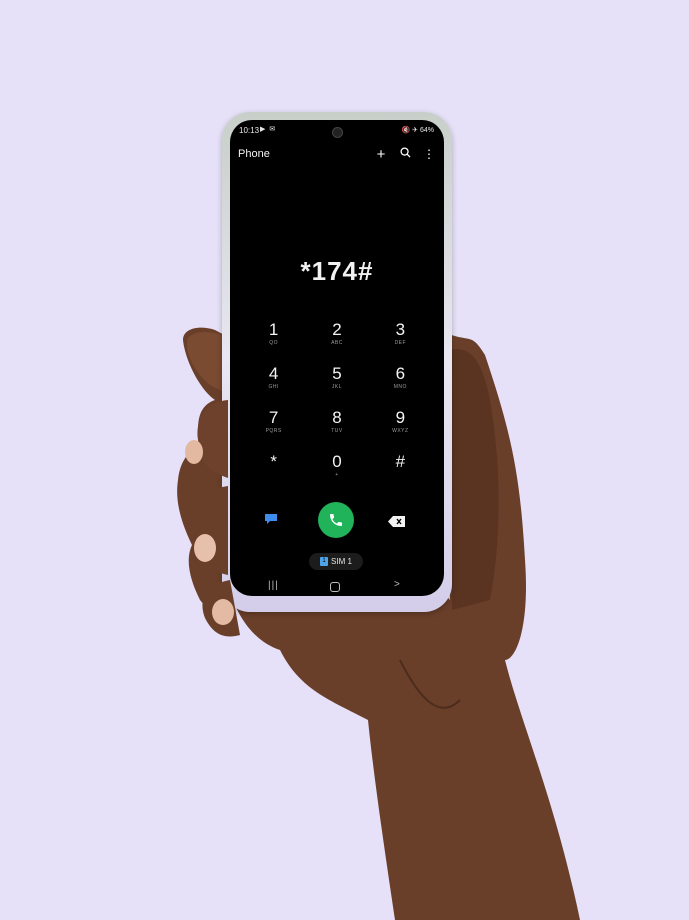  I want to click on recent-apps-button: |||, so click(273, 585).